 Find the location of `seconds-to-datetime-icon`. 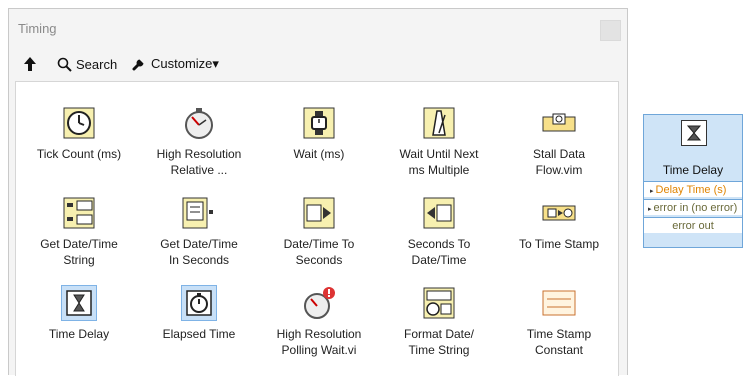

seconds-to-datetime-icon is located at coordinates (439, 213).